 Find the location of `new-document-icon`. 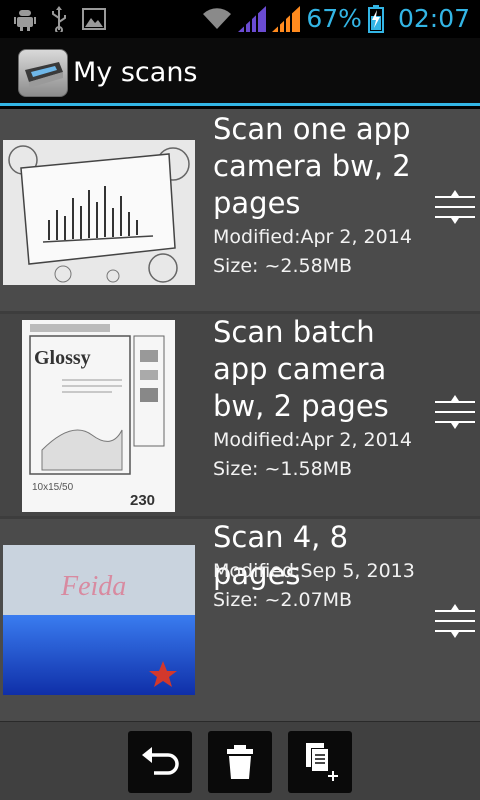

new-document-icon is located at coordinates (322, 762).